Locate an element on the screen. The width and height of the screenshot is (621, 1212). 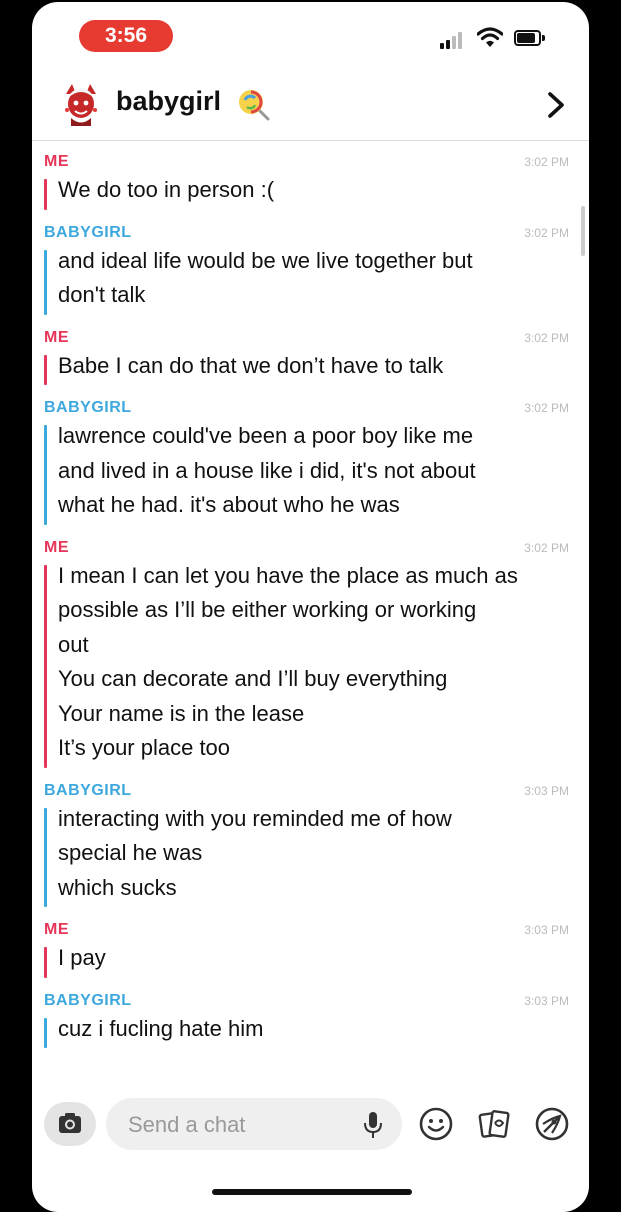
input-bar: Send a chat is located at coordinates (310, 1125).